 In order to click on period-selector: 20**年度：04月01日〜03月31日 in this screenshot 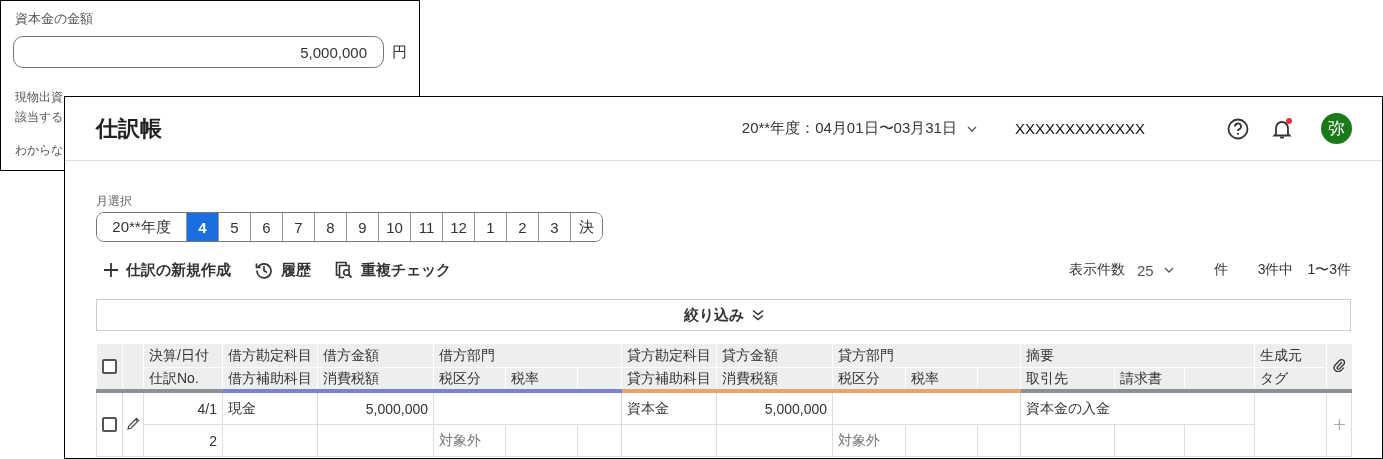, I will do `click(859, 128)`.